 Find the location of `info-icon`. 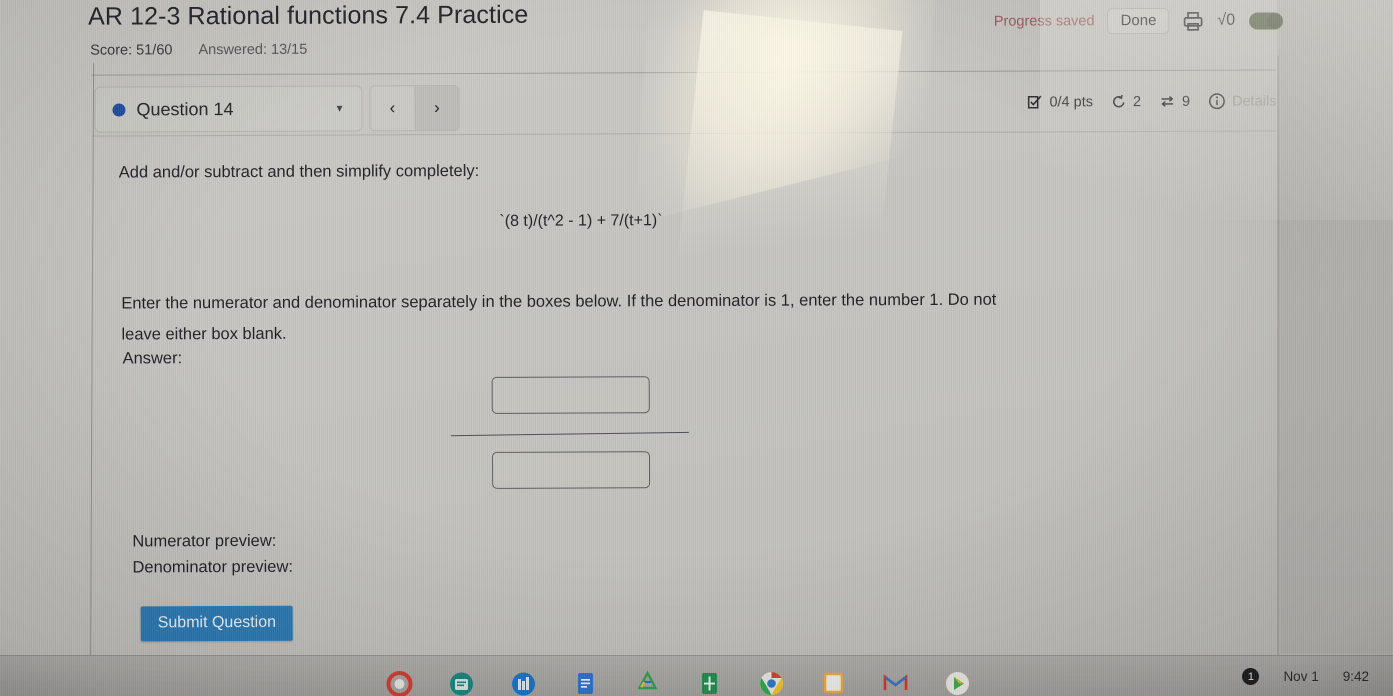

info-icon is located at coordinates (1216, 101).